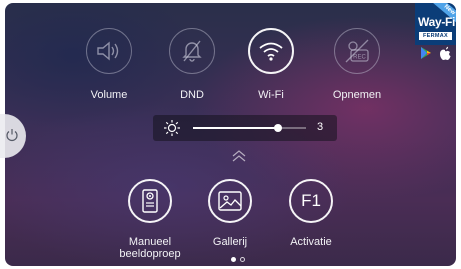 The height and width of the screenshot is (269, 461). I want to click on power-icon, so click(12, 135).